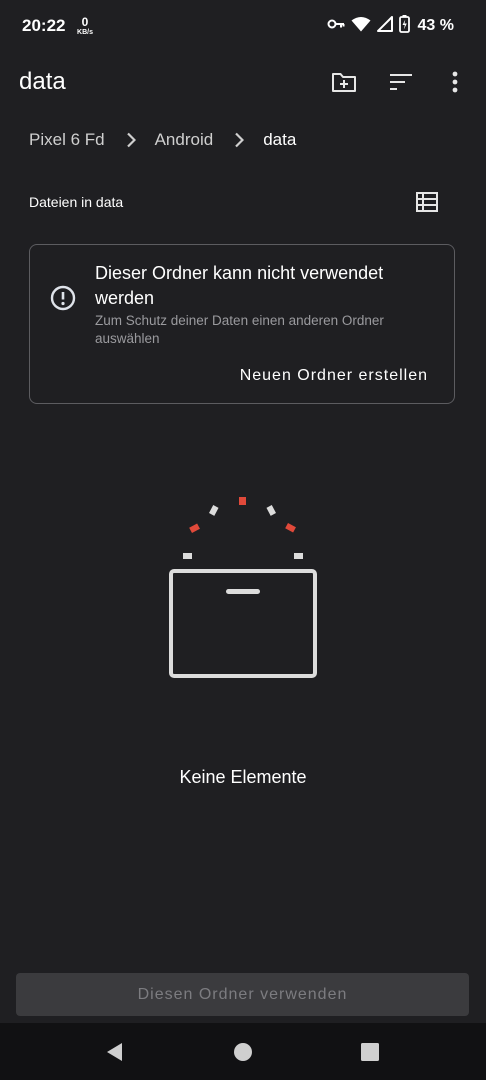 The image size is (486, 1080). I want to click on status-icons: 43 %, so click(390, 26).